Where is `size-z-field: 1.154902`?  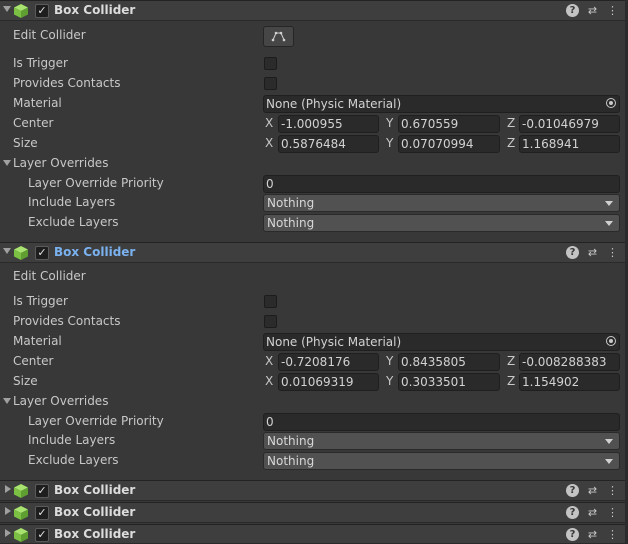
size-z-field: 1.154902 is located at coordinates (569, 382).